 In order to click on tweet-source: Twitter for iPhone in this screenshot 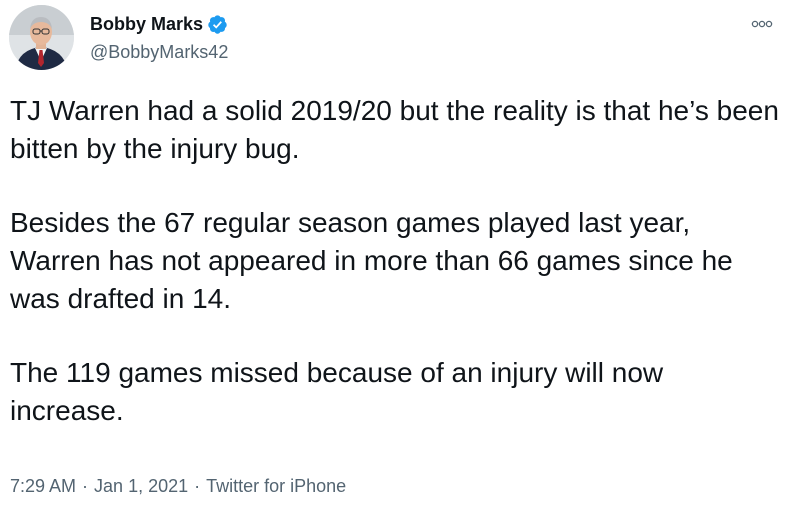, I will do `click(276, 486)`.